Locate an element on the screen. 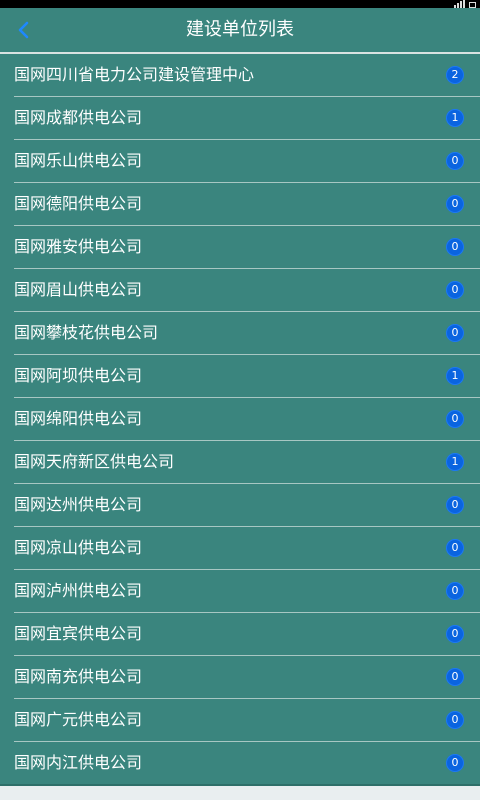 The height and width of the screenshot is (800, 480). list-item: 国网成都供电公司 1 is located at coordinates (247, 118).